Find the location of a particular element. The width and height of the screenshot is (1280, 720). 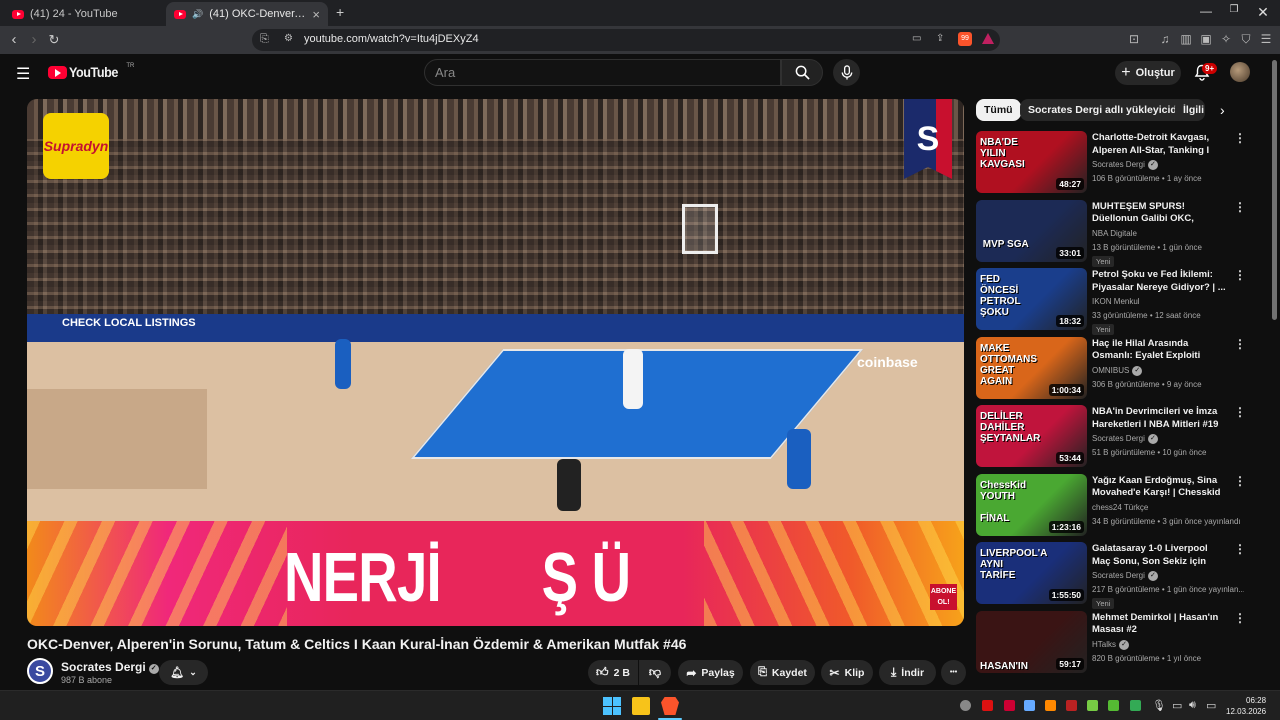

save-button: ⎘ Kaydet is located at coordinates (782, 672).